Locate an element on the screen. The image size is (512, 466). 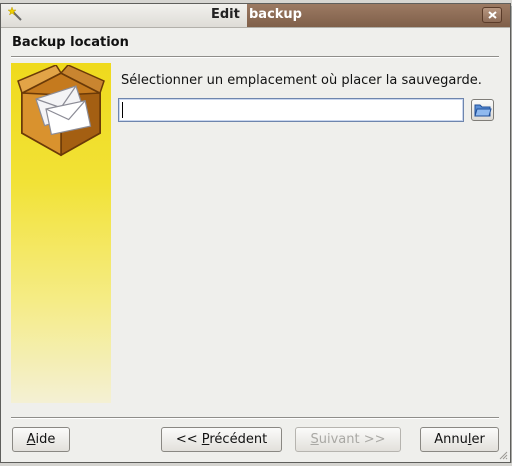
next-button: Suivant >> is located at coordinates (348, 439).